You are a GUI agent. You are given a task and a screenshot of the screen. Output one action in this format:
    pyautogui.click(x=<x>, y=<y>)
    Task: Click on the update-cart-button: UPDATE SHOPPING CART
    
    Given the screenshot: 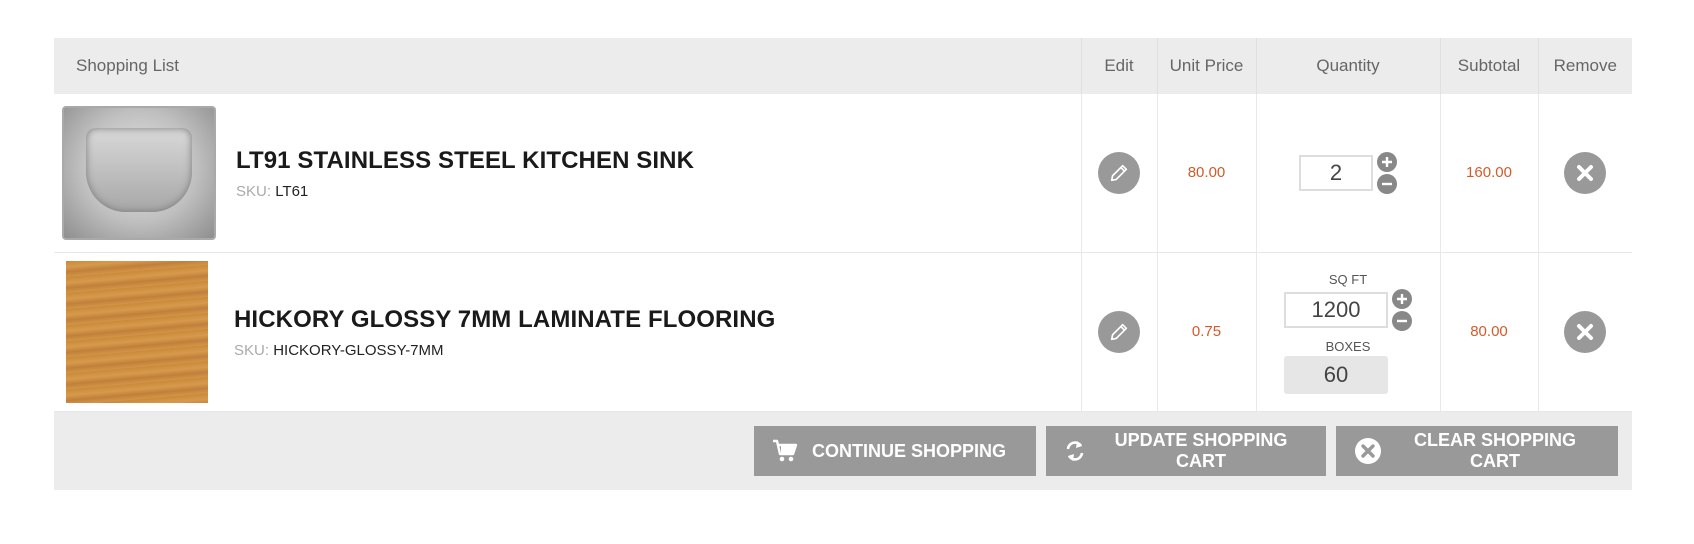 What is the action you would take?
    pyautogui.click(x=1186, y=451)
    